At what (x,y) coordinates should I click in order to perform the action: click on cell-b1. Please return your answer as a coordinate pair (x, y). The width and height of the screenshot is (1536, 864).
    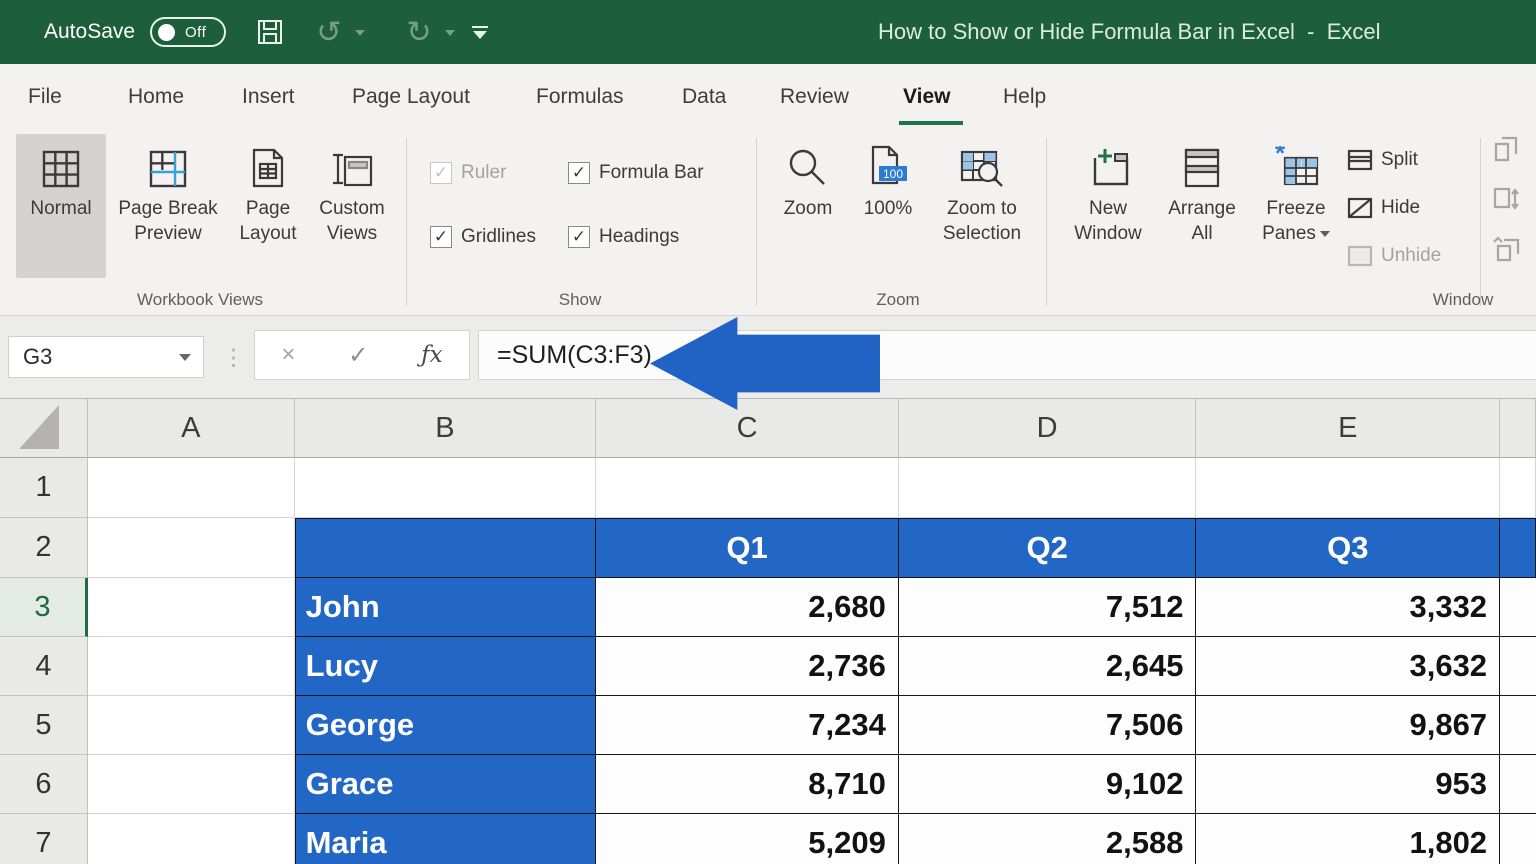
    Looking at the image, I should click on (445, 488).